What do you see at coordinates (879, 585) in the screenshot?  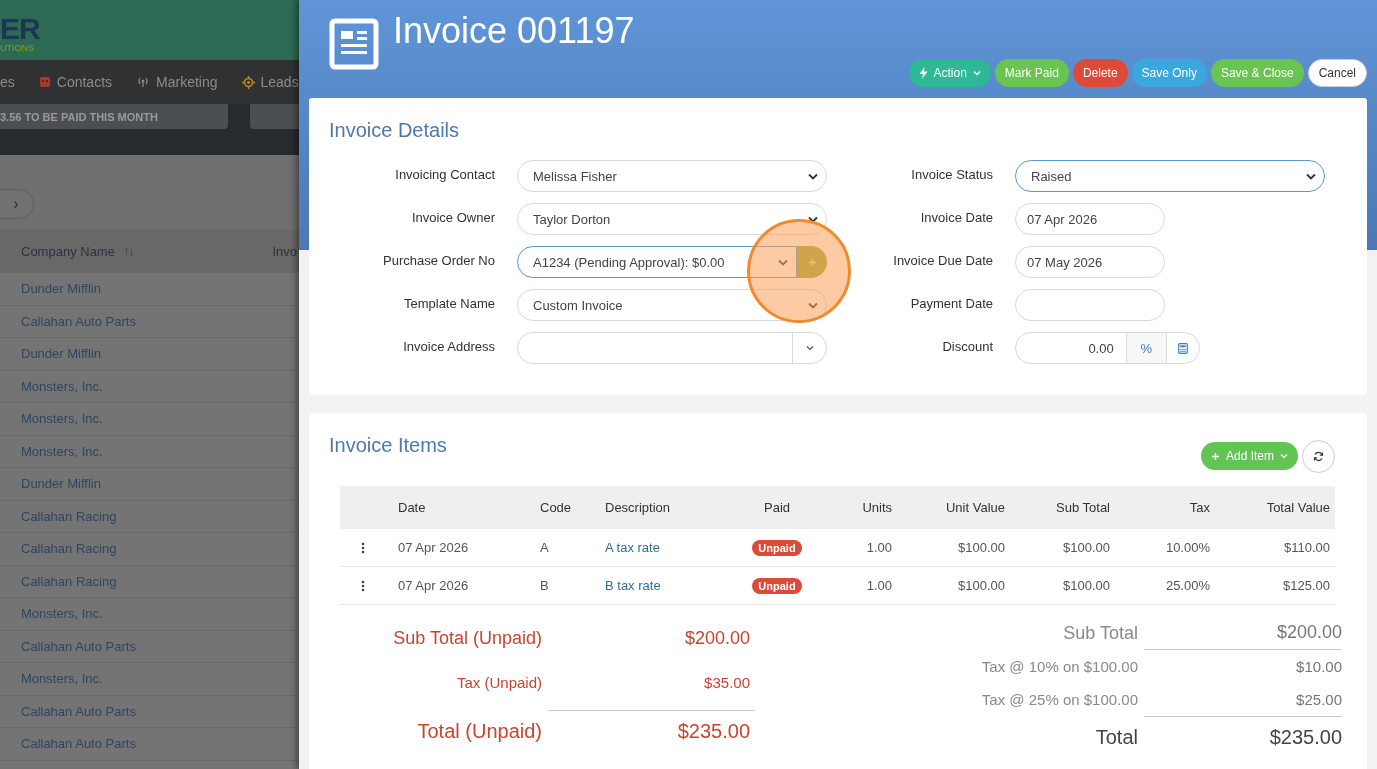 I see `table-cell-text: 1.00` at bounding box center [879, 585].